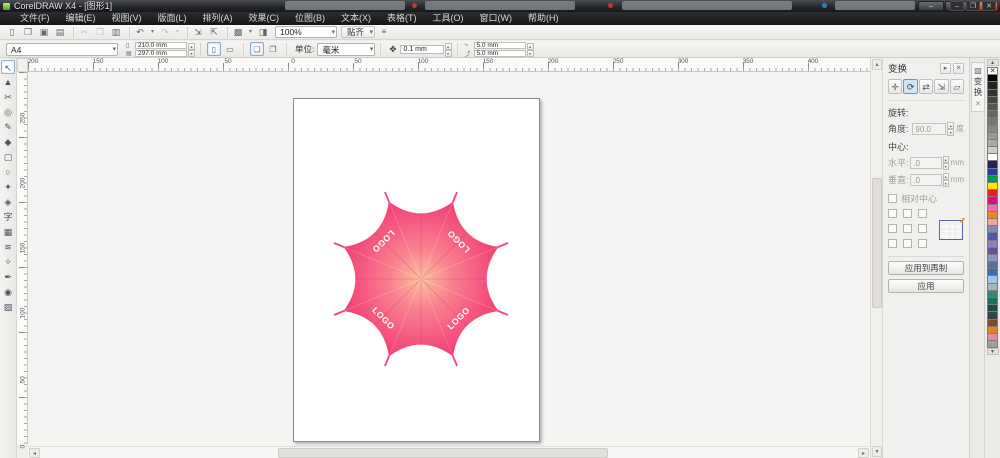  I want to click on scroll-left-icon: ◂, so click(34, 453).